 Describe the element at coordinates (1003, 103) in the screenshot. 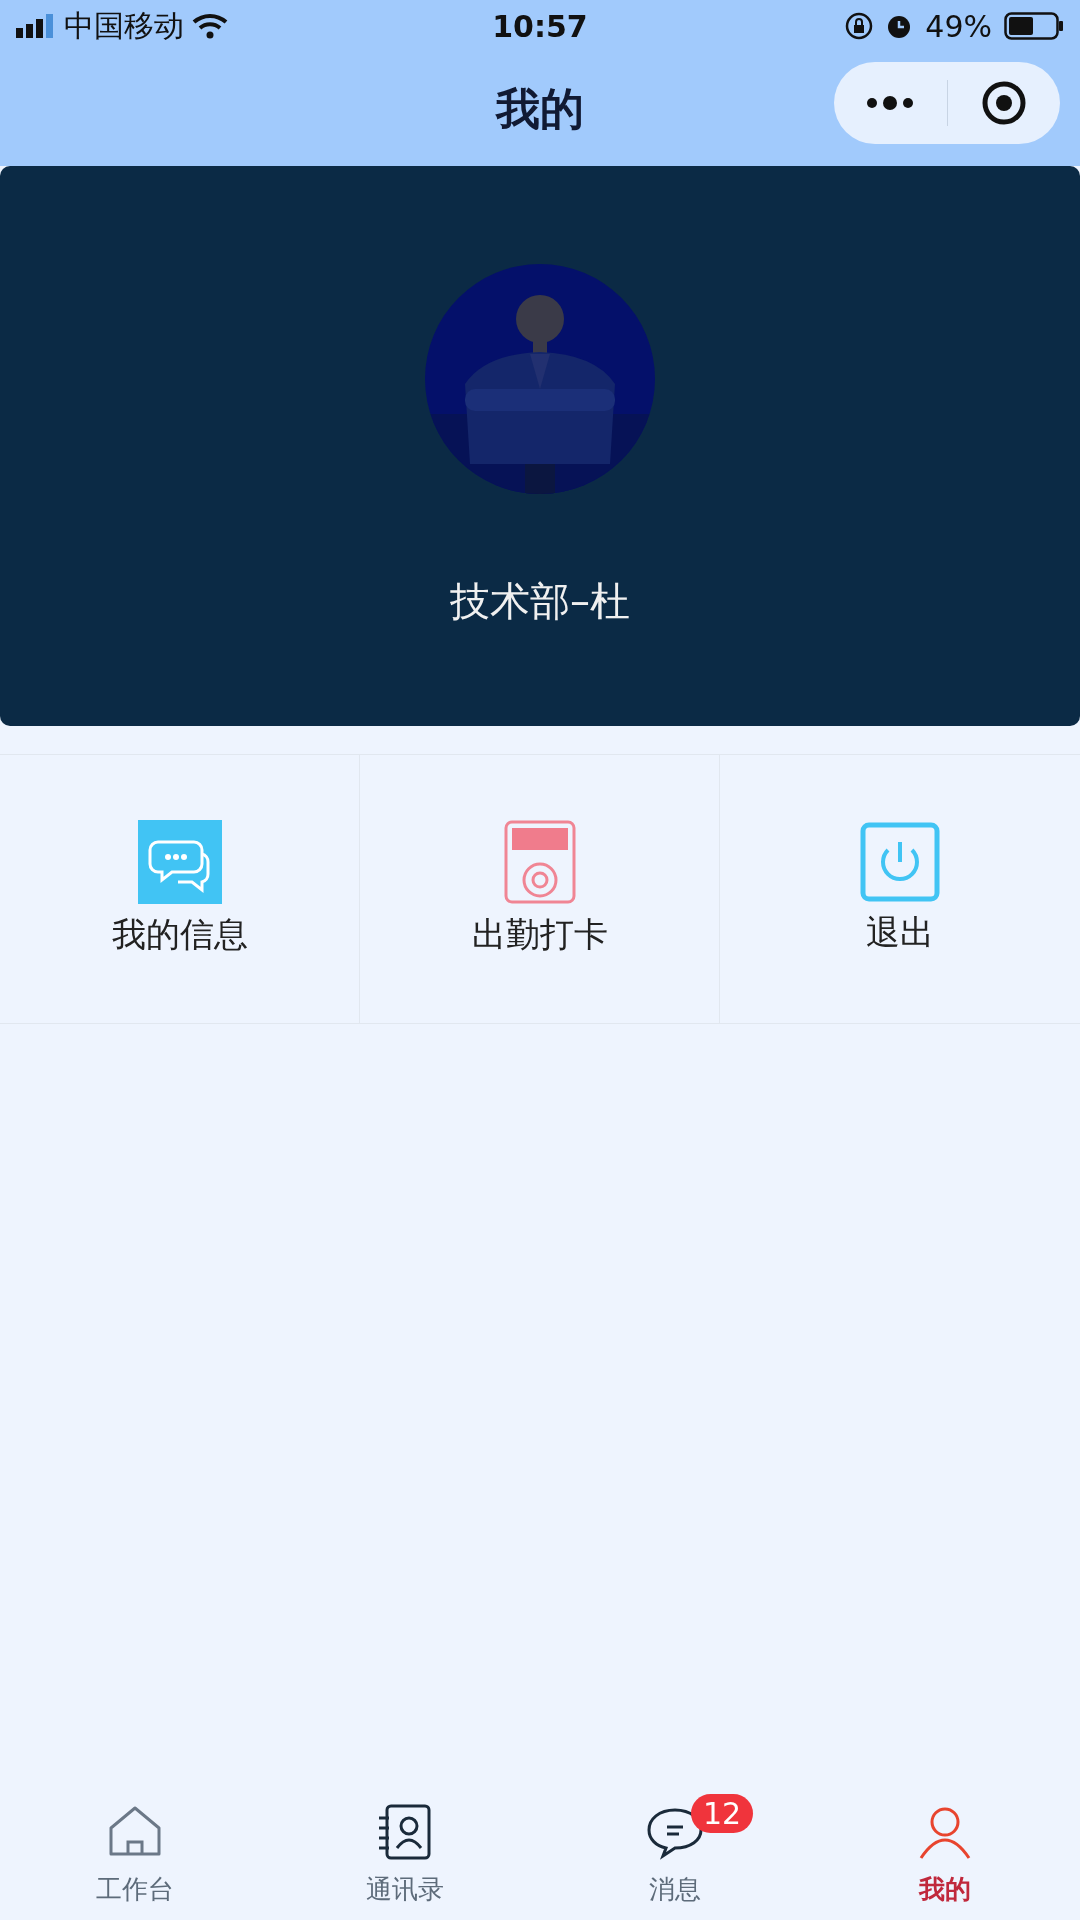

I see `target-icon` at that location.